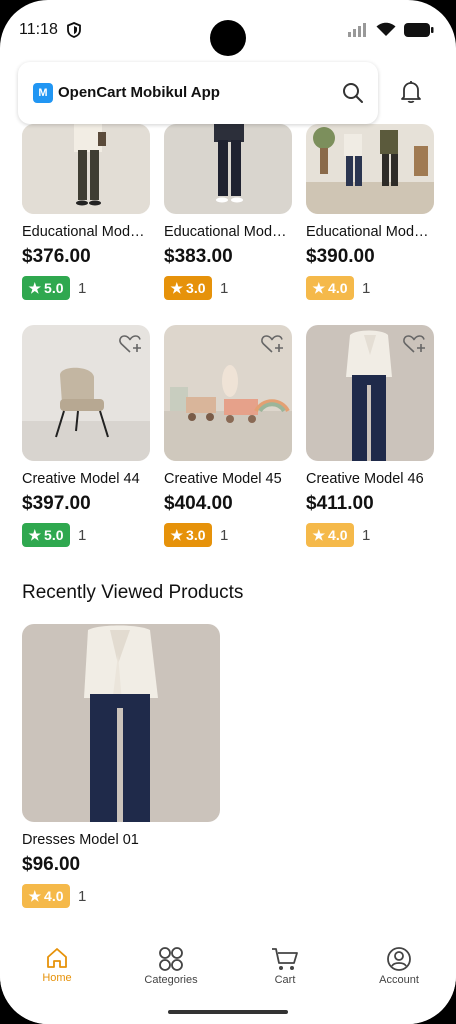 This screenshot has width=456, height=1024. I want to click on home-indicator, so click(228, 1012).